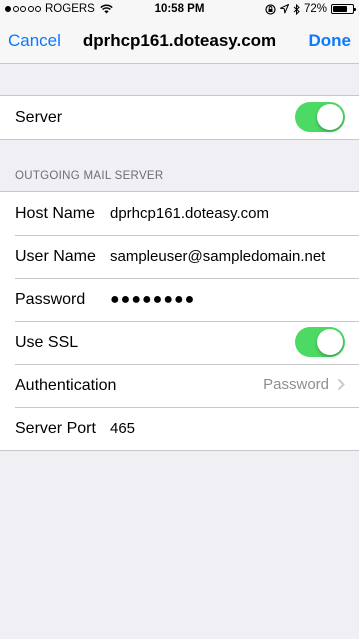 The height and width of the screenshot is (639, 359). What do you see at coordinates (55, 428) in the screenshot?
I see `server-port-label: Server Port` at bounding box center [55, 428].